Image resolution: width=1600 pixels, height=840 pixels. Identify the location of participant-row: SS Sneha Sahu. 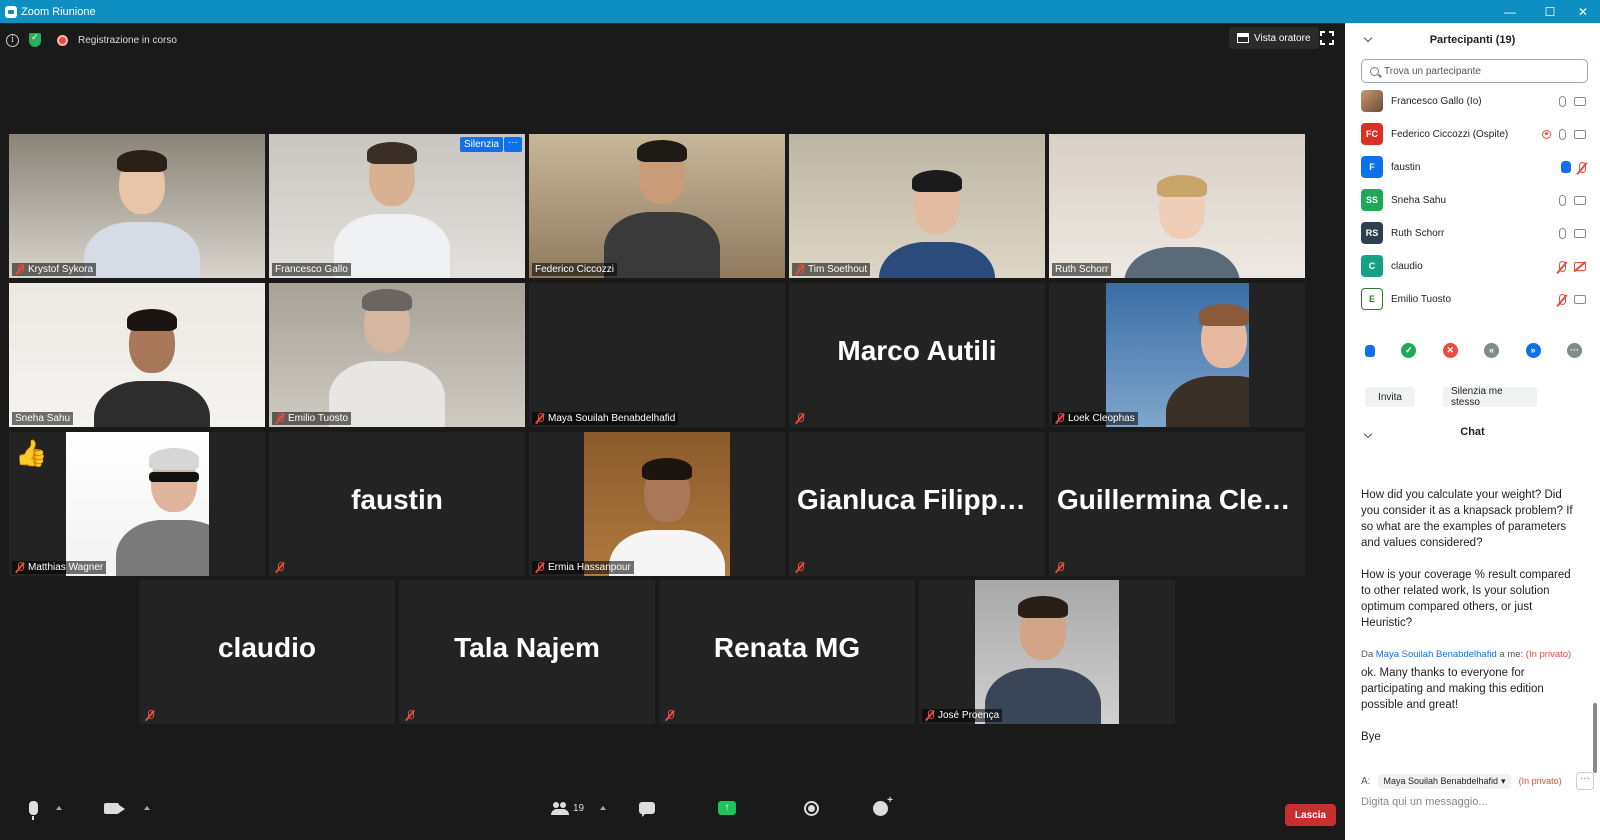
(1473, 200).